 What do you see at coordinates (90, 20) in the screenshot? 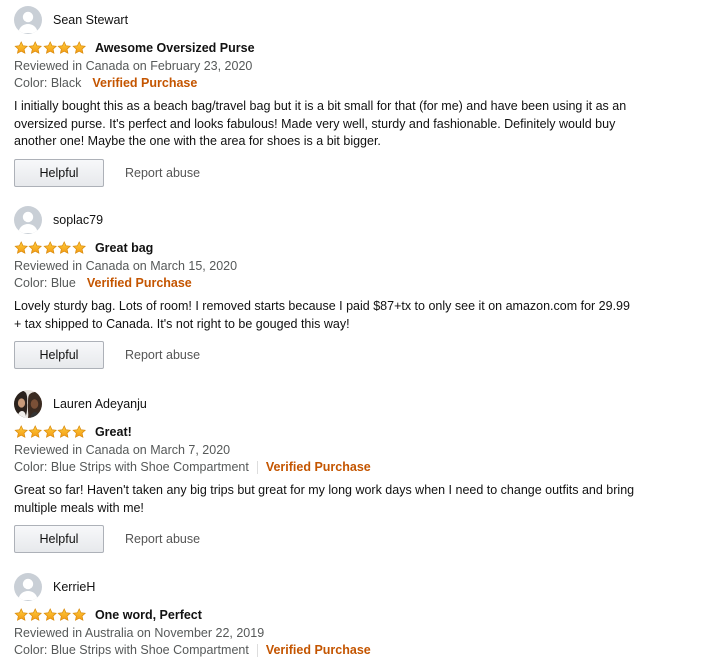
I see `reviewer-name: Sean Stewart` at bounding box center [90, 20].